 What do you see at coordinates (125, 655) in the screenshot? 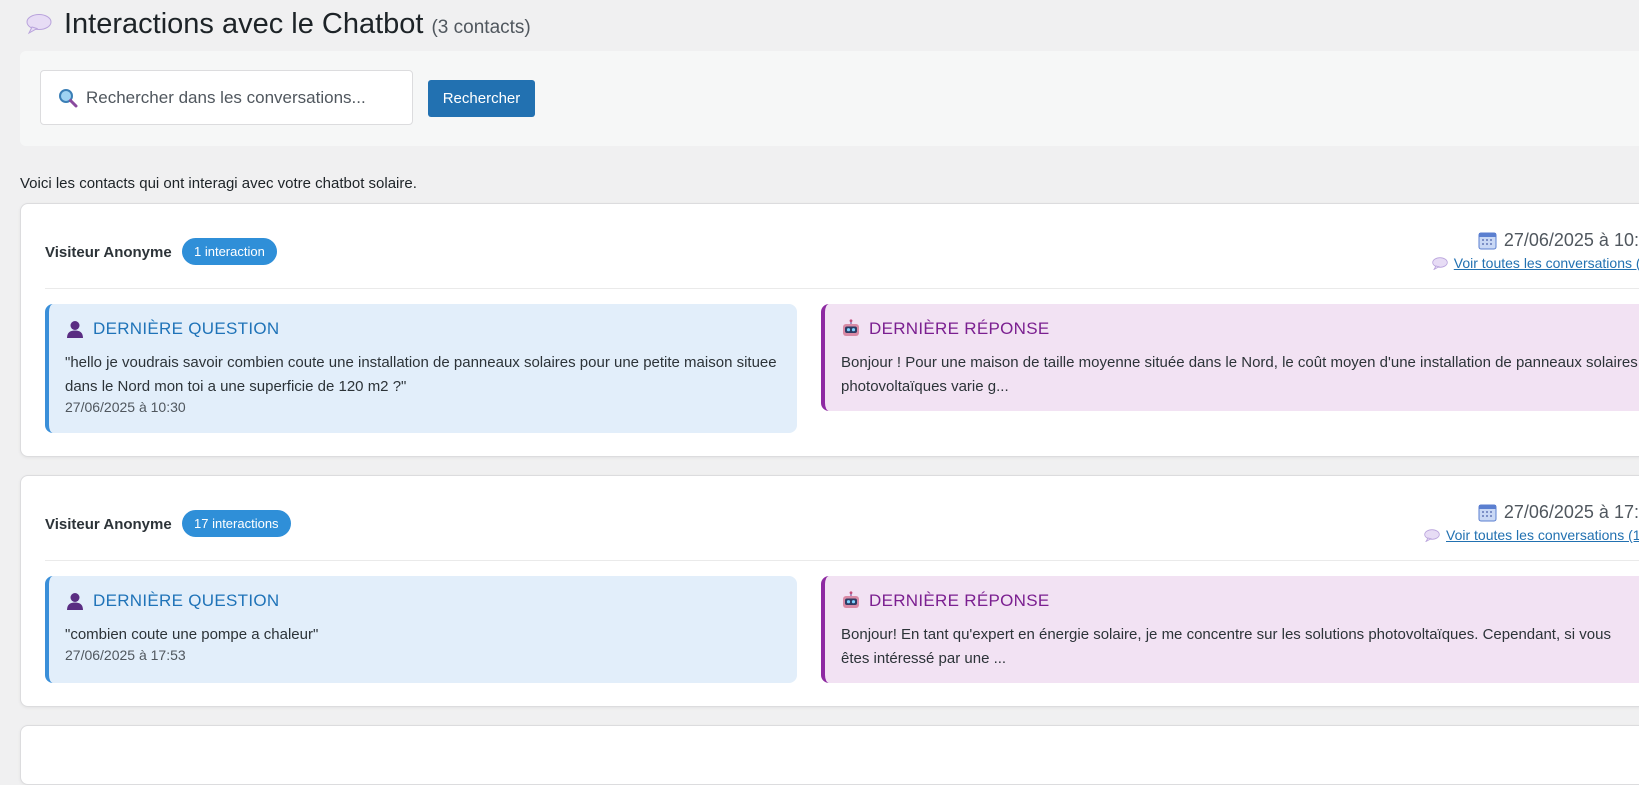
I see `last-question-date: 27/06/2025 à 17:53` at bounding box center [125, 655].